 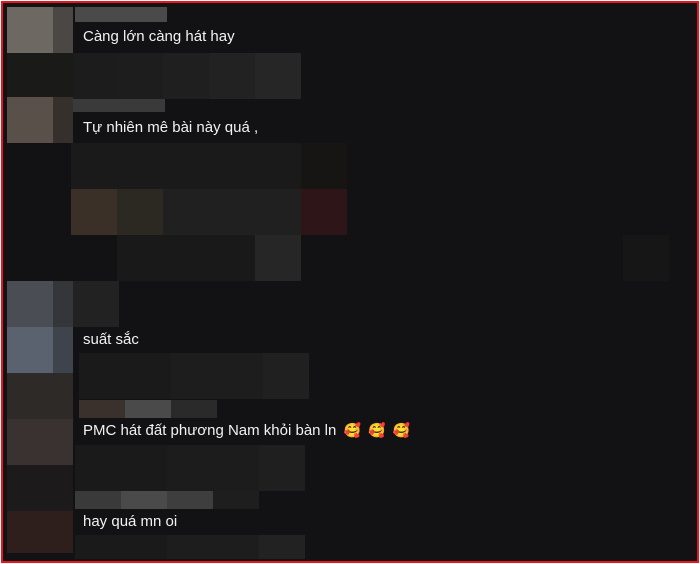 I want to click on comment-text: PMC hát đất phương Nam khỏi bàn ln 🥰 🥰 🥰, so click(x=246, y=431).